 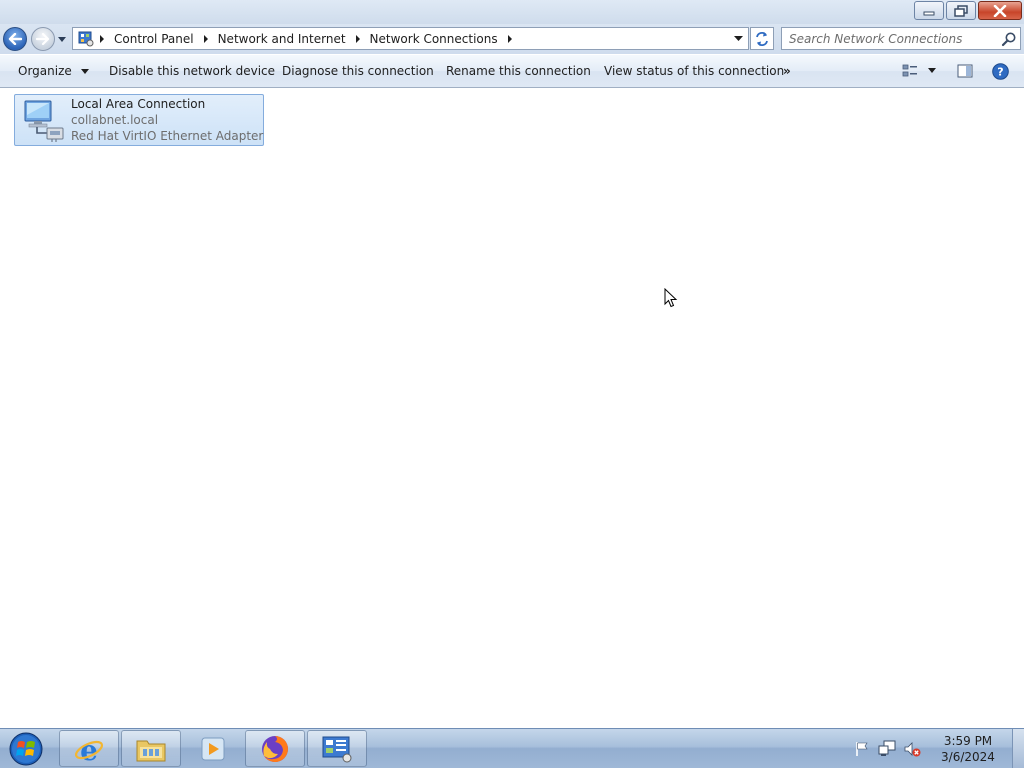 I want to click on clock-date: 3/6/2024, so click(x=968, y=757).